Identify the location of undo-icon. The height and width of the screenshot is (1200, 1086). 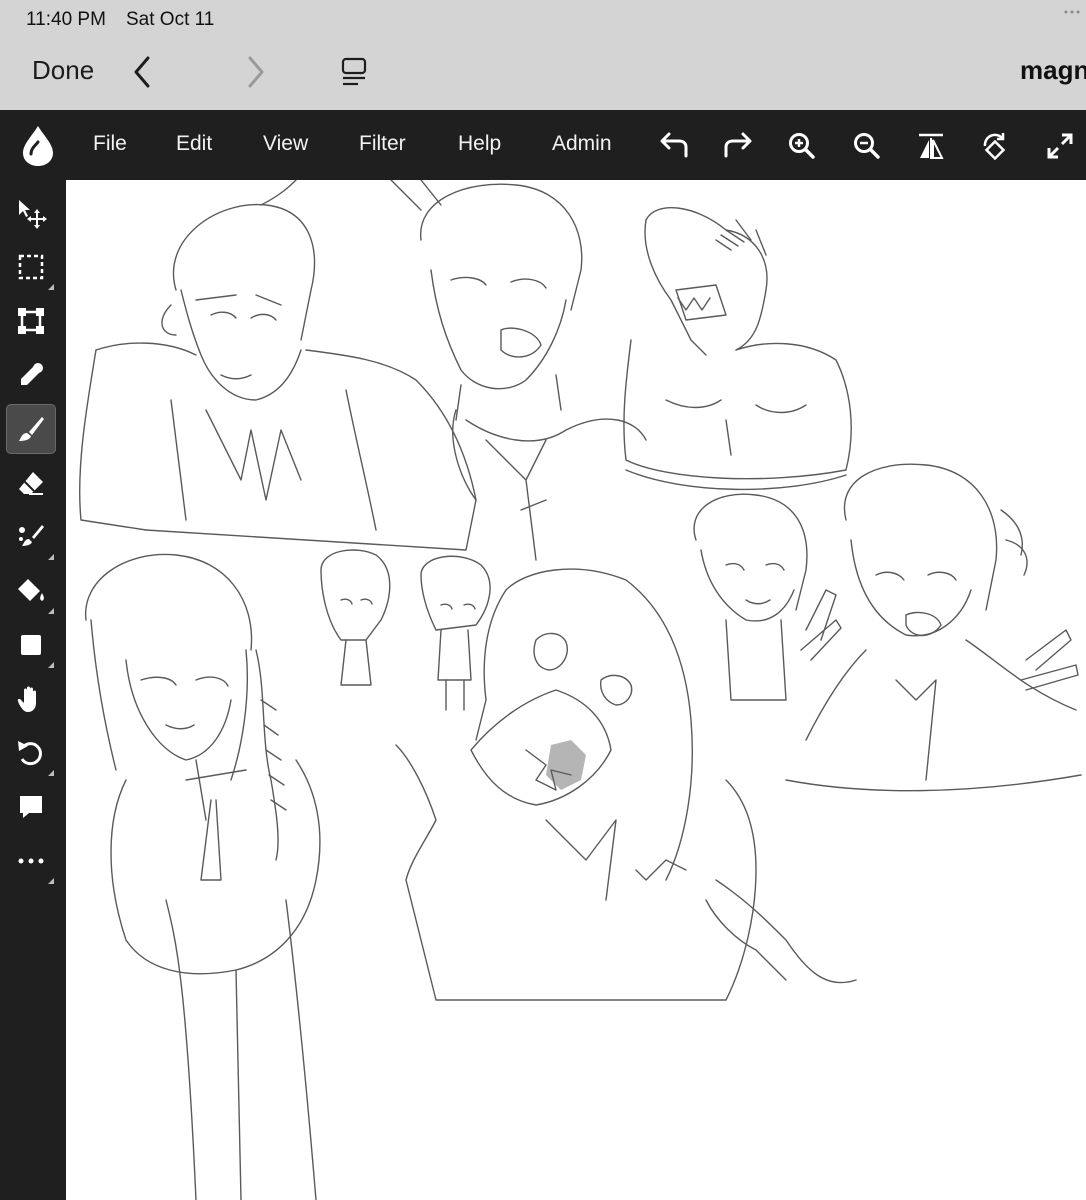
(674, 145).